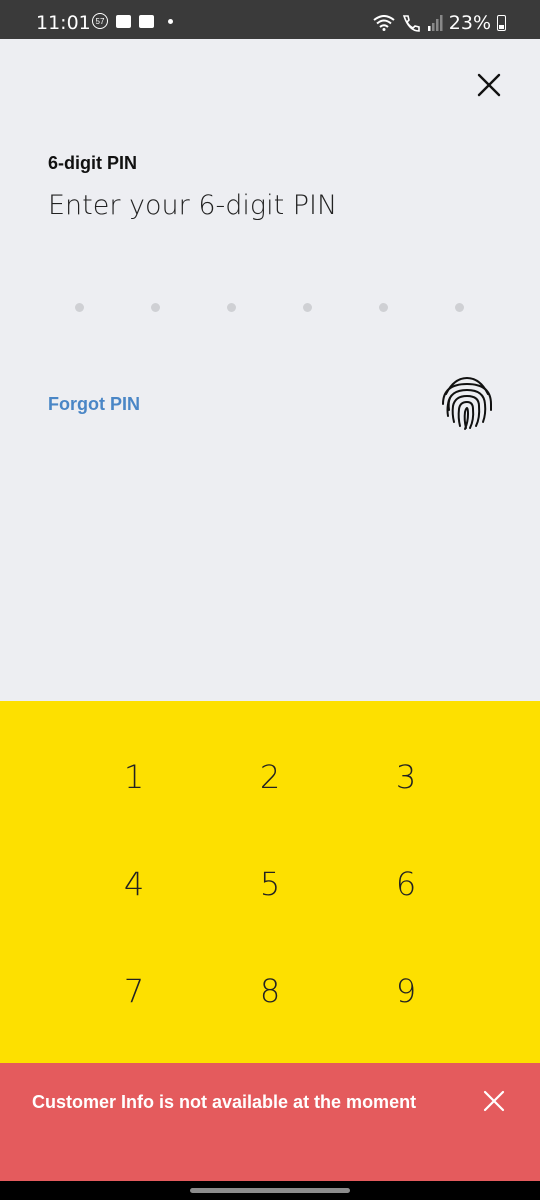  I want to click on key-2: 2, so click(270, 777).